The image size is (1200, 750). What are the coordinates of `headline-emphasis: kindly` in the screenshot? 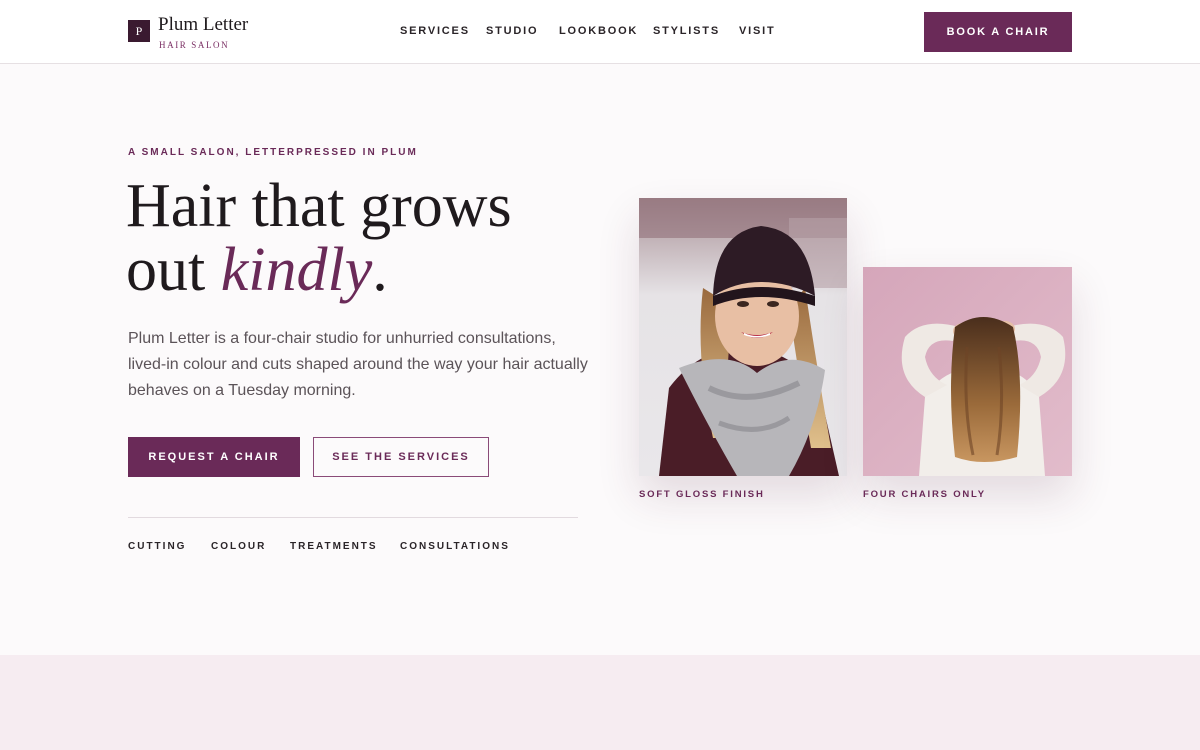 It's located at (296, 270).